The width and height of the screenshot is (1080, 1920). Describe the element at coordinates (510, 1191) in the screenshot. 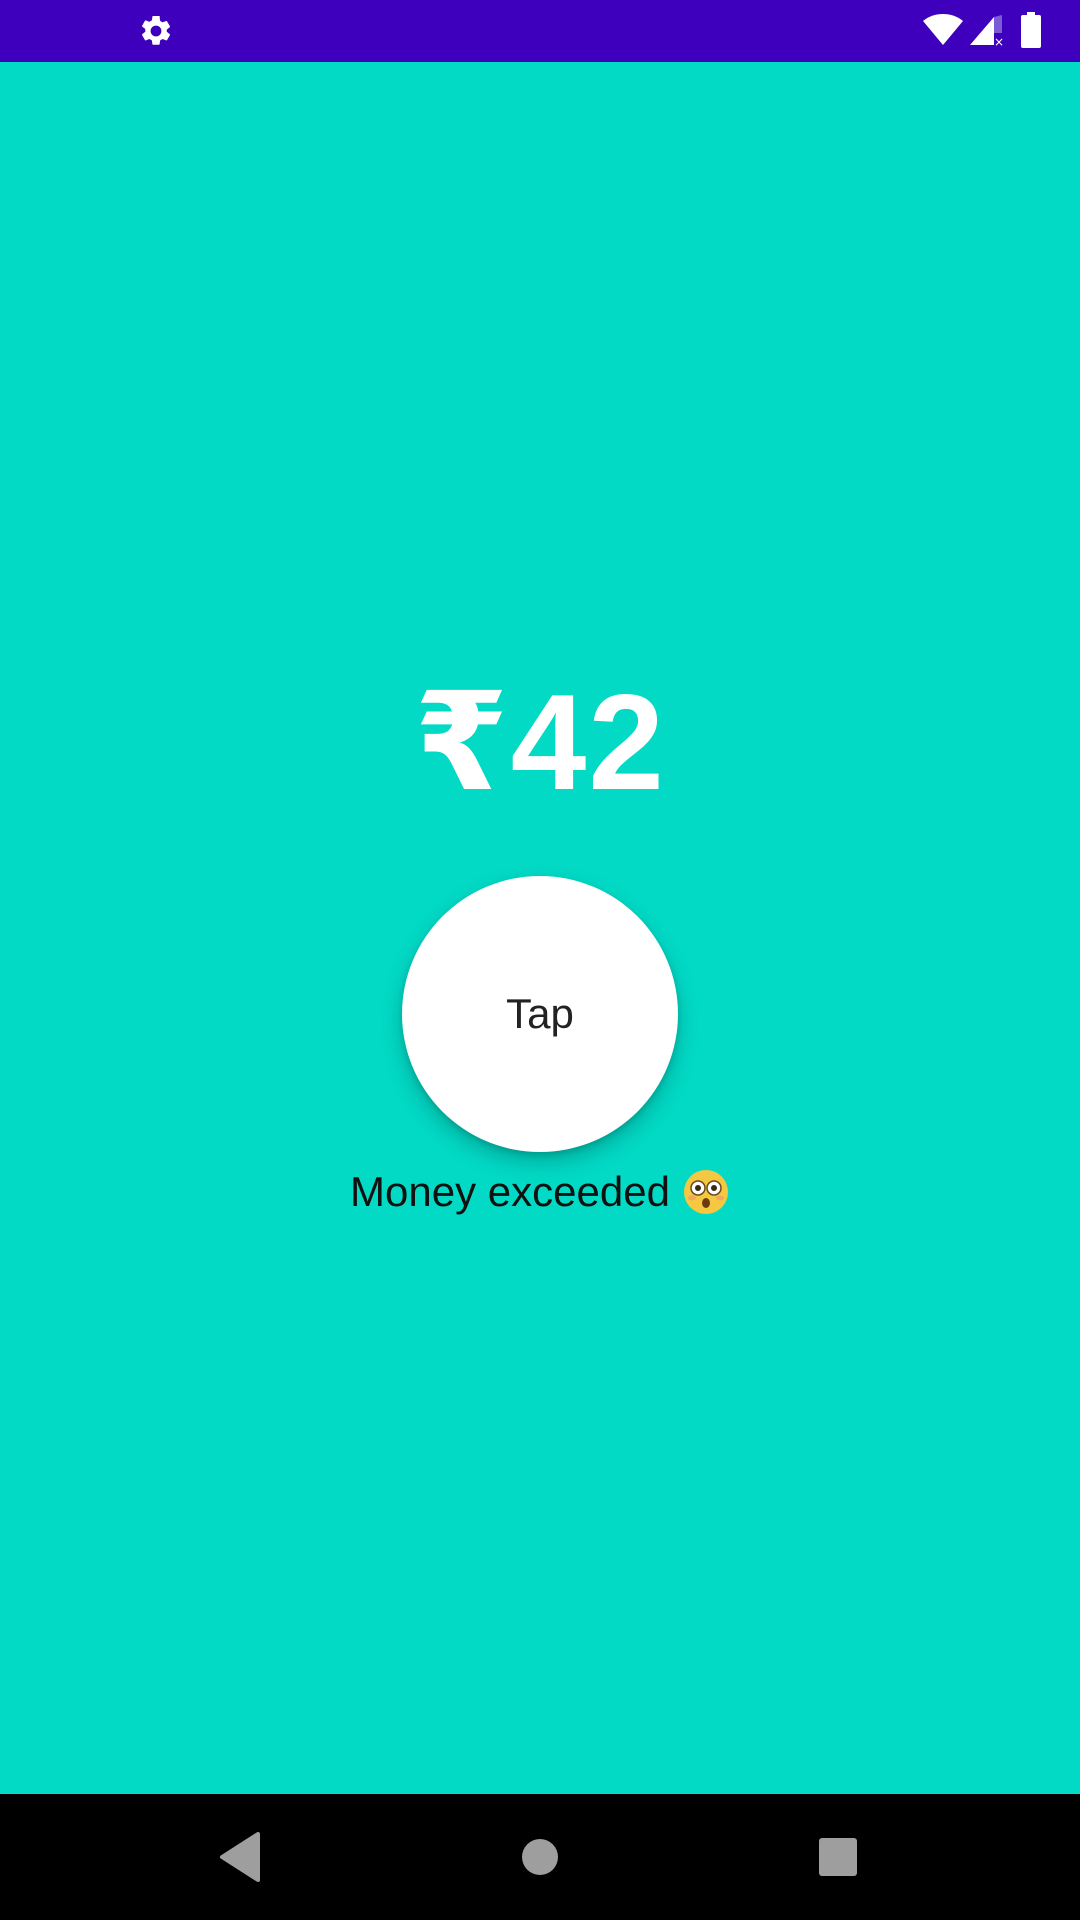

I see `message-text: Money exceeded` at that location.